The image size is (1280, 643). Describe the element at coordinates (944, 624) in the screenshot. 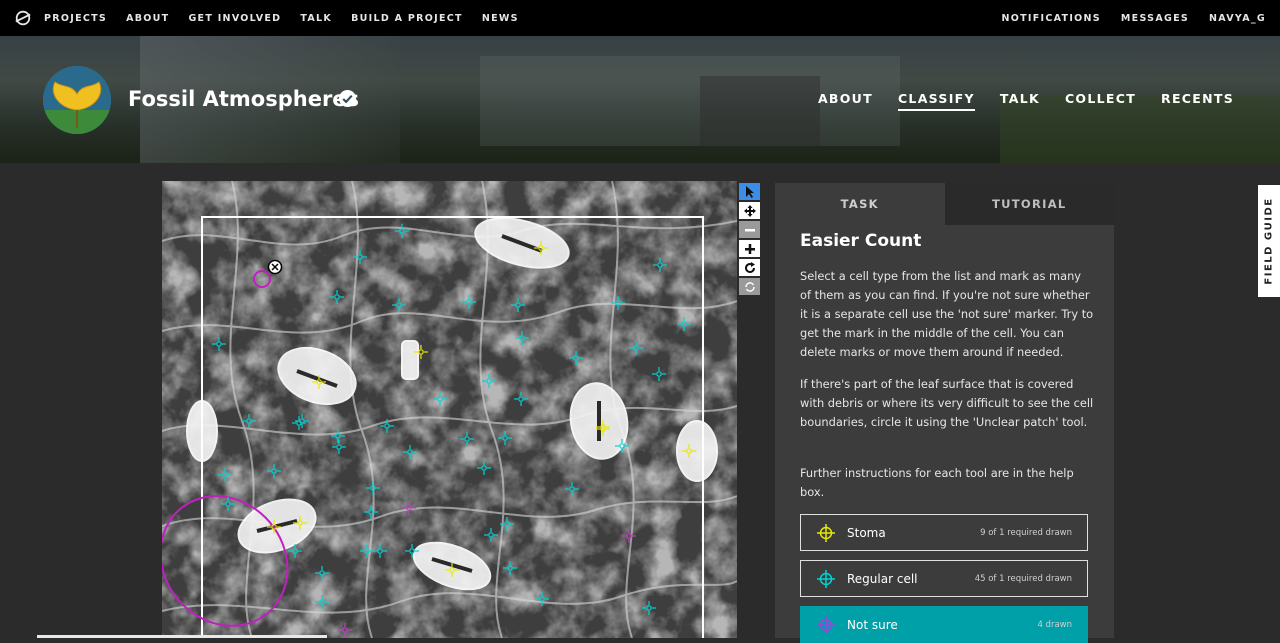

I see `tool-not-sure-button: Not sure 4 drawn` at that location.